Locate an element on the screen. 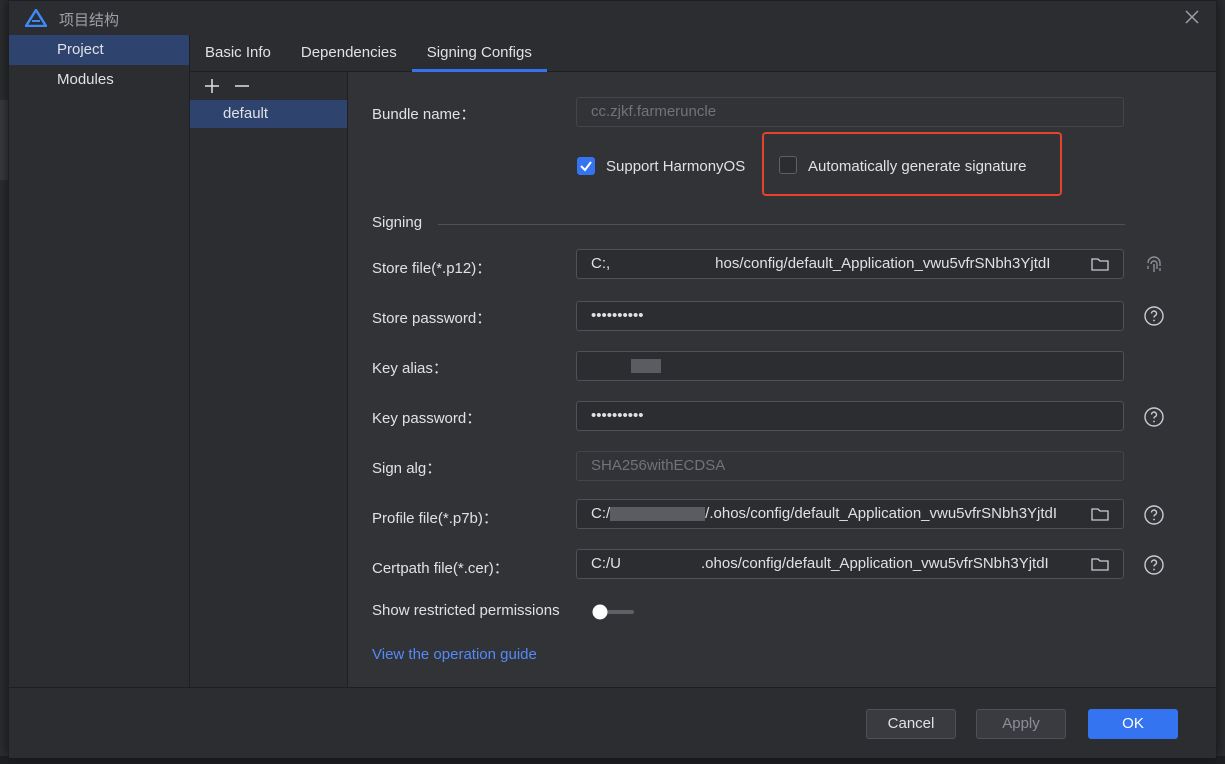  bundle-name-value: cc.zjkf.farmeruncle is located at coordinates (654, 111).